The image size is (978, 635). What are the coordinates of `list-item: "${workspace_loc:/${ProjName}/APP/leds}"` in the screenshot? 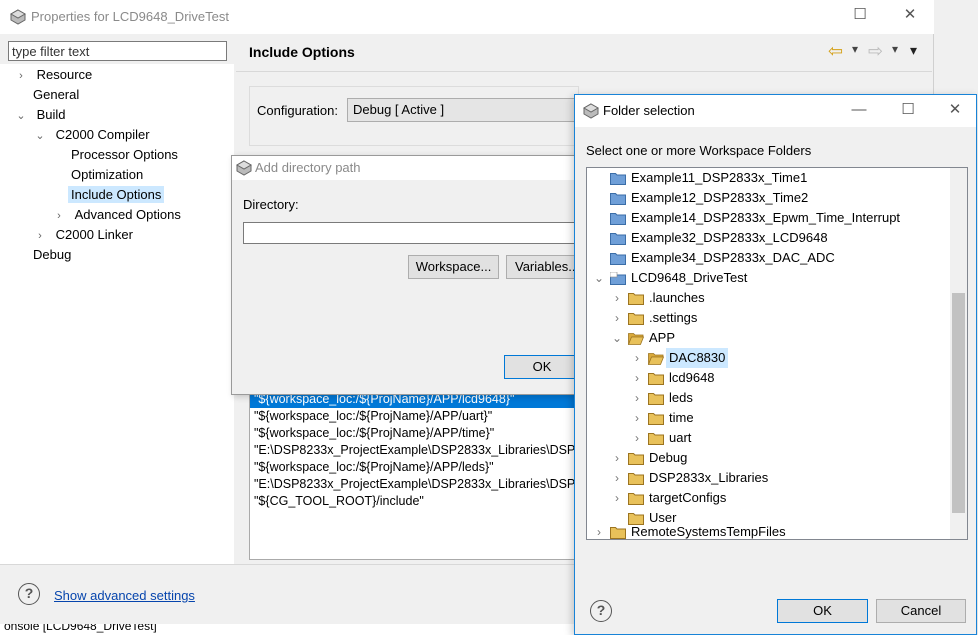 It's located at (414, 467).